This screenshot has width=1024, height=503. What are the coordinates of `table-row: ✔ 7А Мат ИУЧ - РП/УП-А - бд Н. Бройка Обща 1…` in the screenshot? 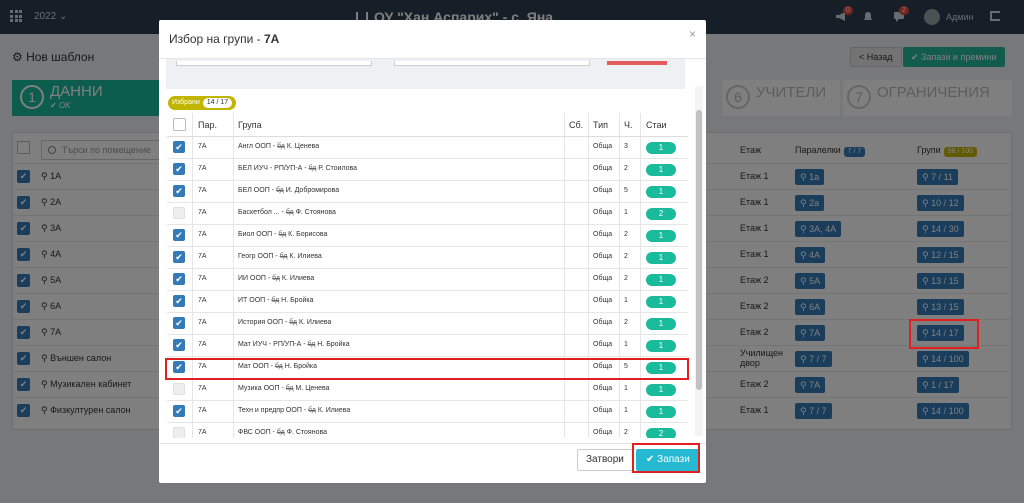 It's located at (427, 346).